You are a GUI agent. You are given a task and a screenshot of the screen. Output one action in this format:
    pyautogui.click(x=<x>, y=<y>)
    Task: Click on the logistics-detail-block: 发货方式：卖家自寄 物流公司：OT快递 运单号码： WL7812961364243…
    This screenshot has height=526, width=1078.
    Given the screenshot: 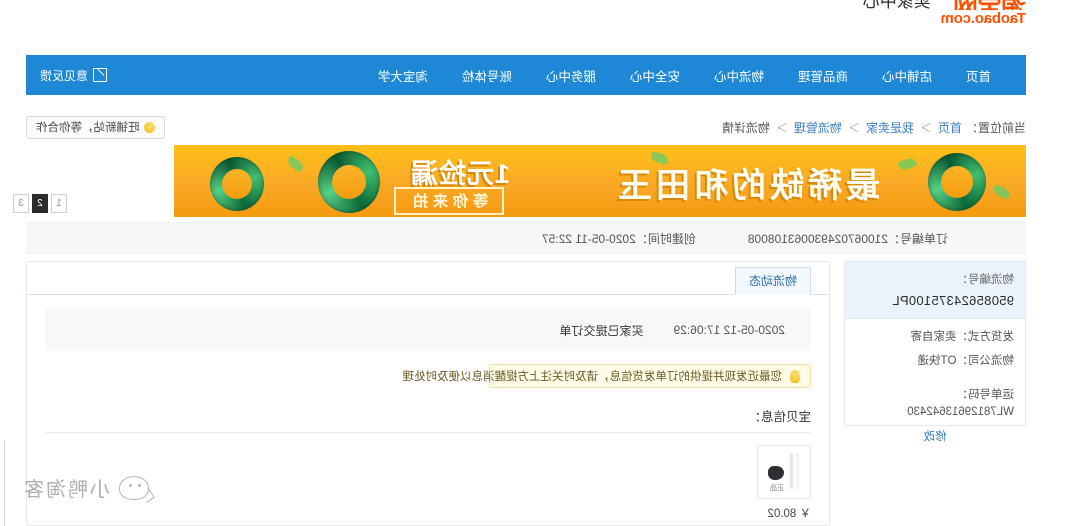 What is the action you would take?
    pyautogui.click(x=935, y=381)
    